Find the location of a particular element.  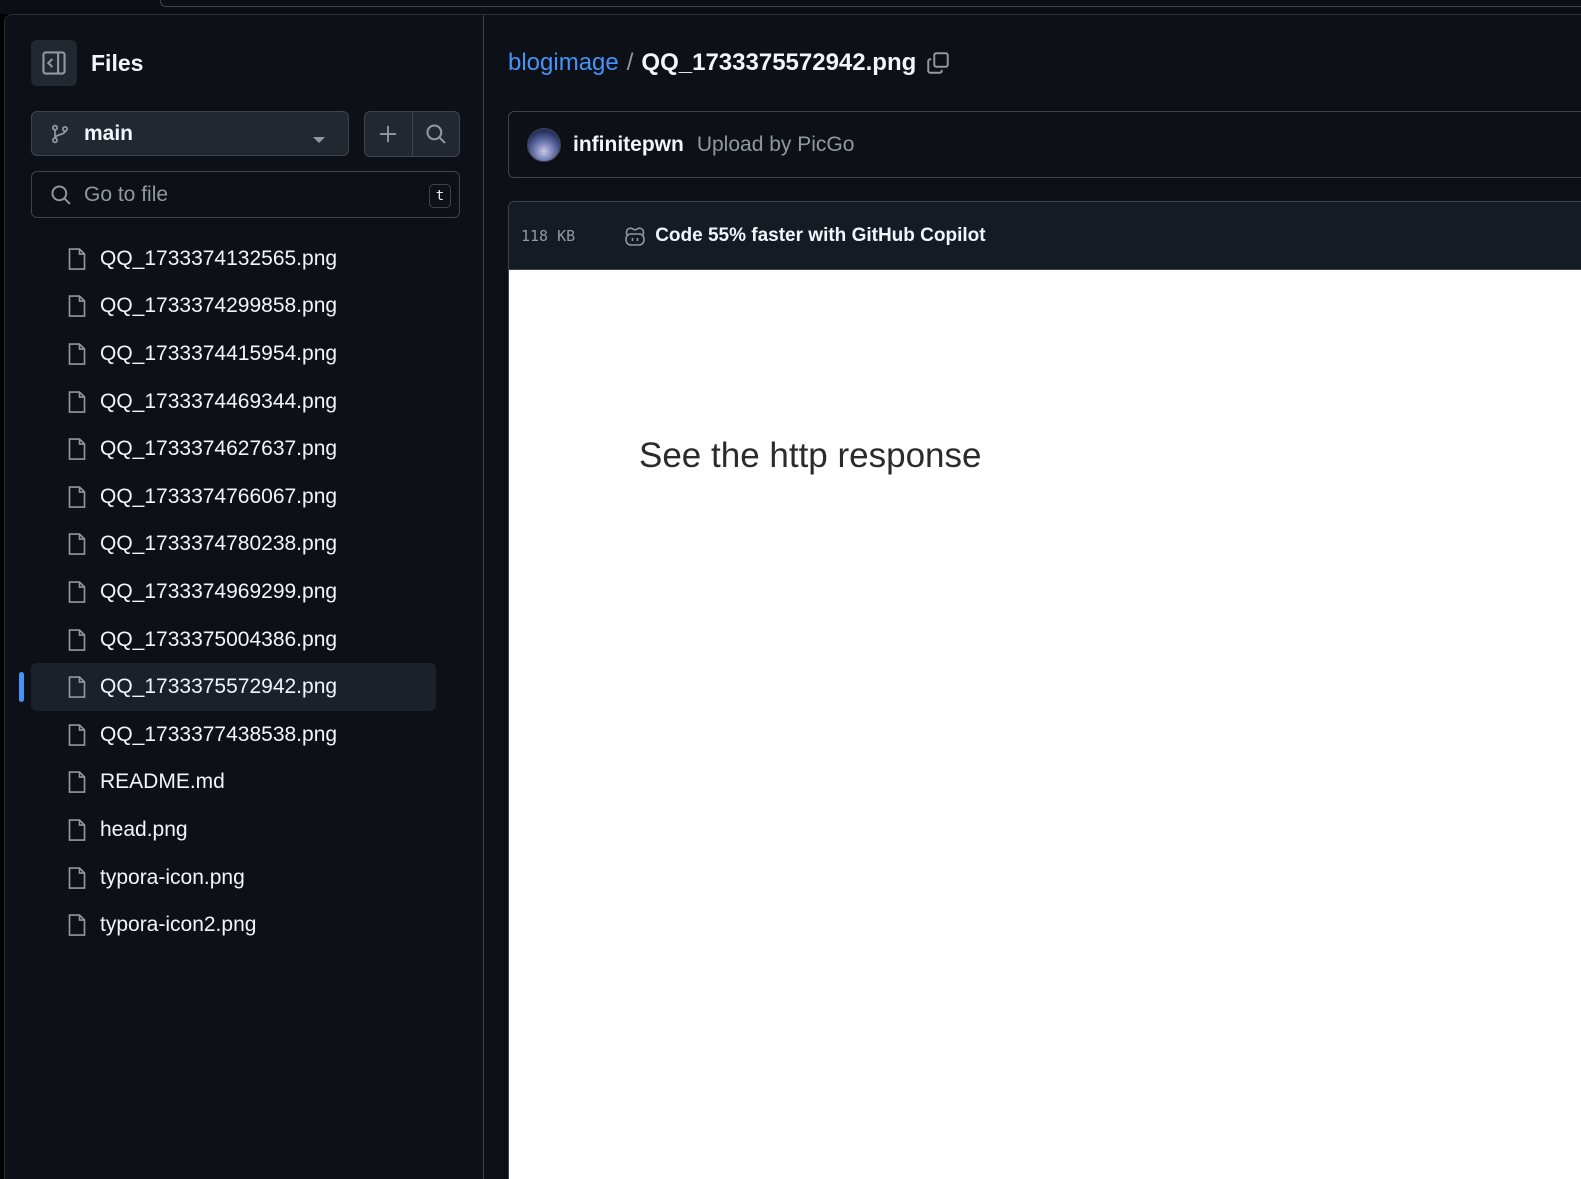

file-name: QQ_1733374780238.png is located at coordinates (219, 544).